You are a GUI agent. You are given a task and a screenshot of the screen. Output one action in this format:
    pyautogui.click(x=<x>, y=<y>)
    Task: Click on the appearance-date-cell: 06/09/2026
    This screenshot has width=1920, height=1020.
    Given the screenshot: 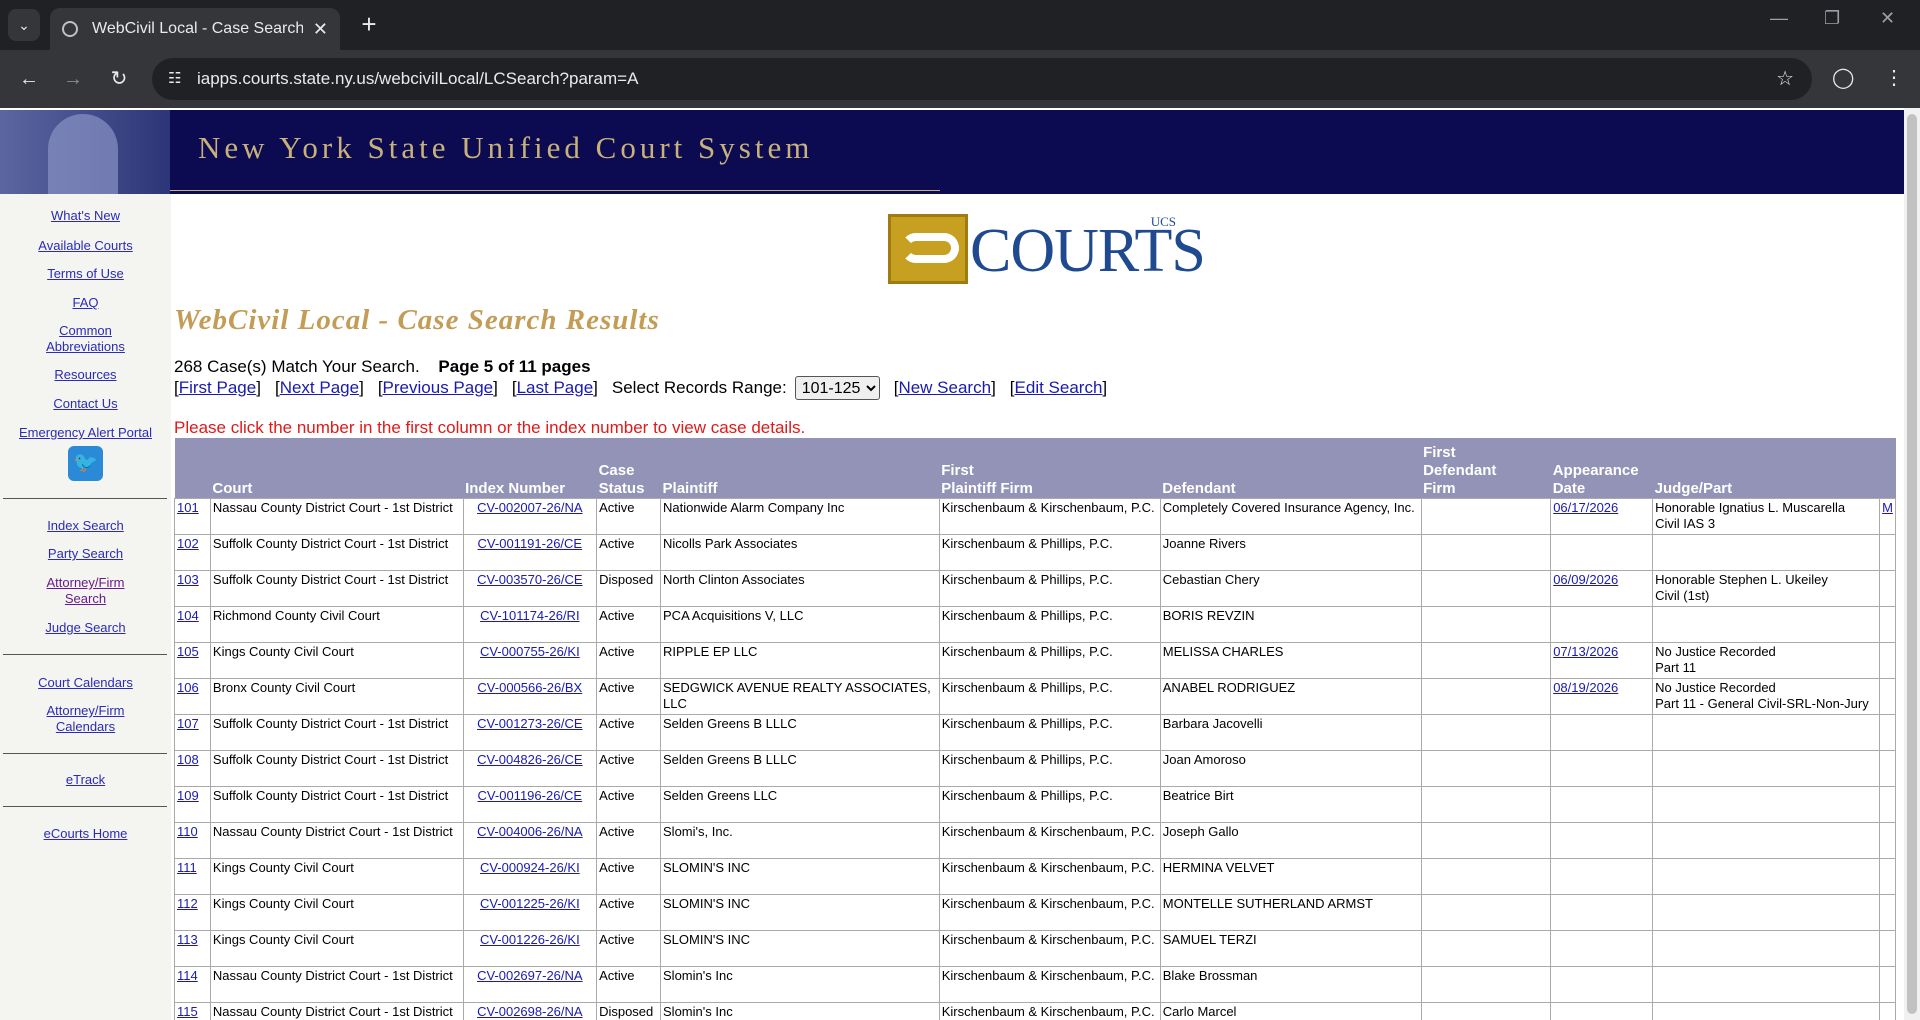 What is the action you would take?
    pyautogui.click(x=1602, y=588)
    